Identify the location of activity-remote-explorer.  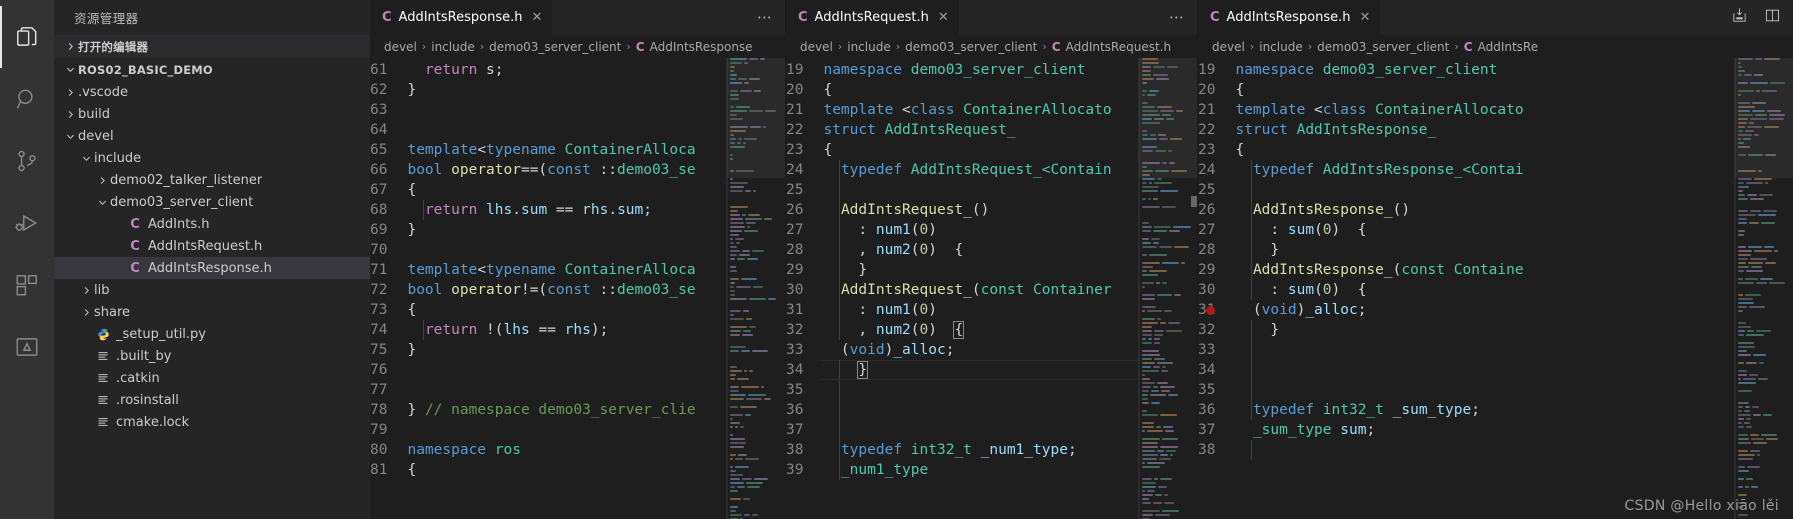
(27, 347).